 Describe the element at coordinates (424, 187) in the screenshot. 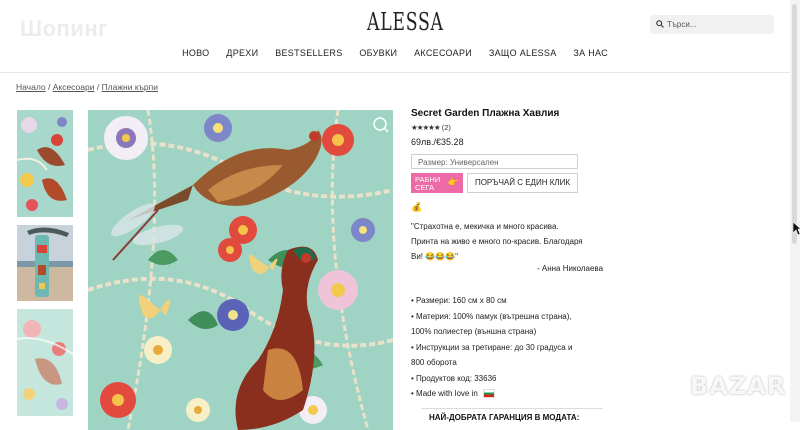

I see `add-button-line2: СЕГА` at that location.